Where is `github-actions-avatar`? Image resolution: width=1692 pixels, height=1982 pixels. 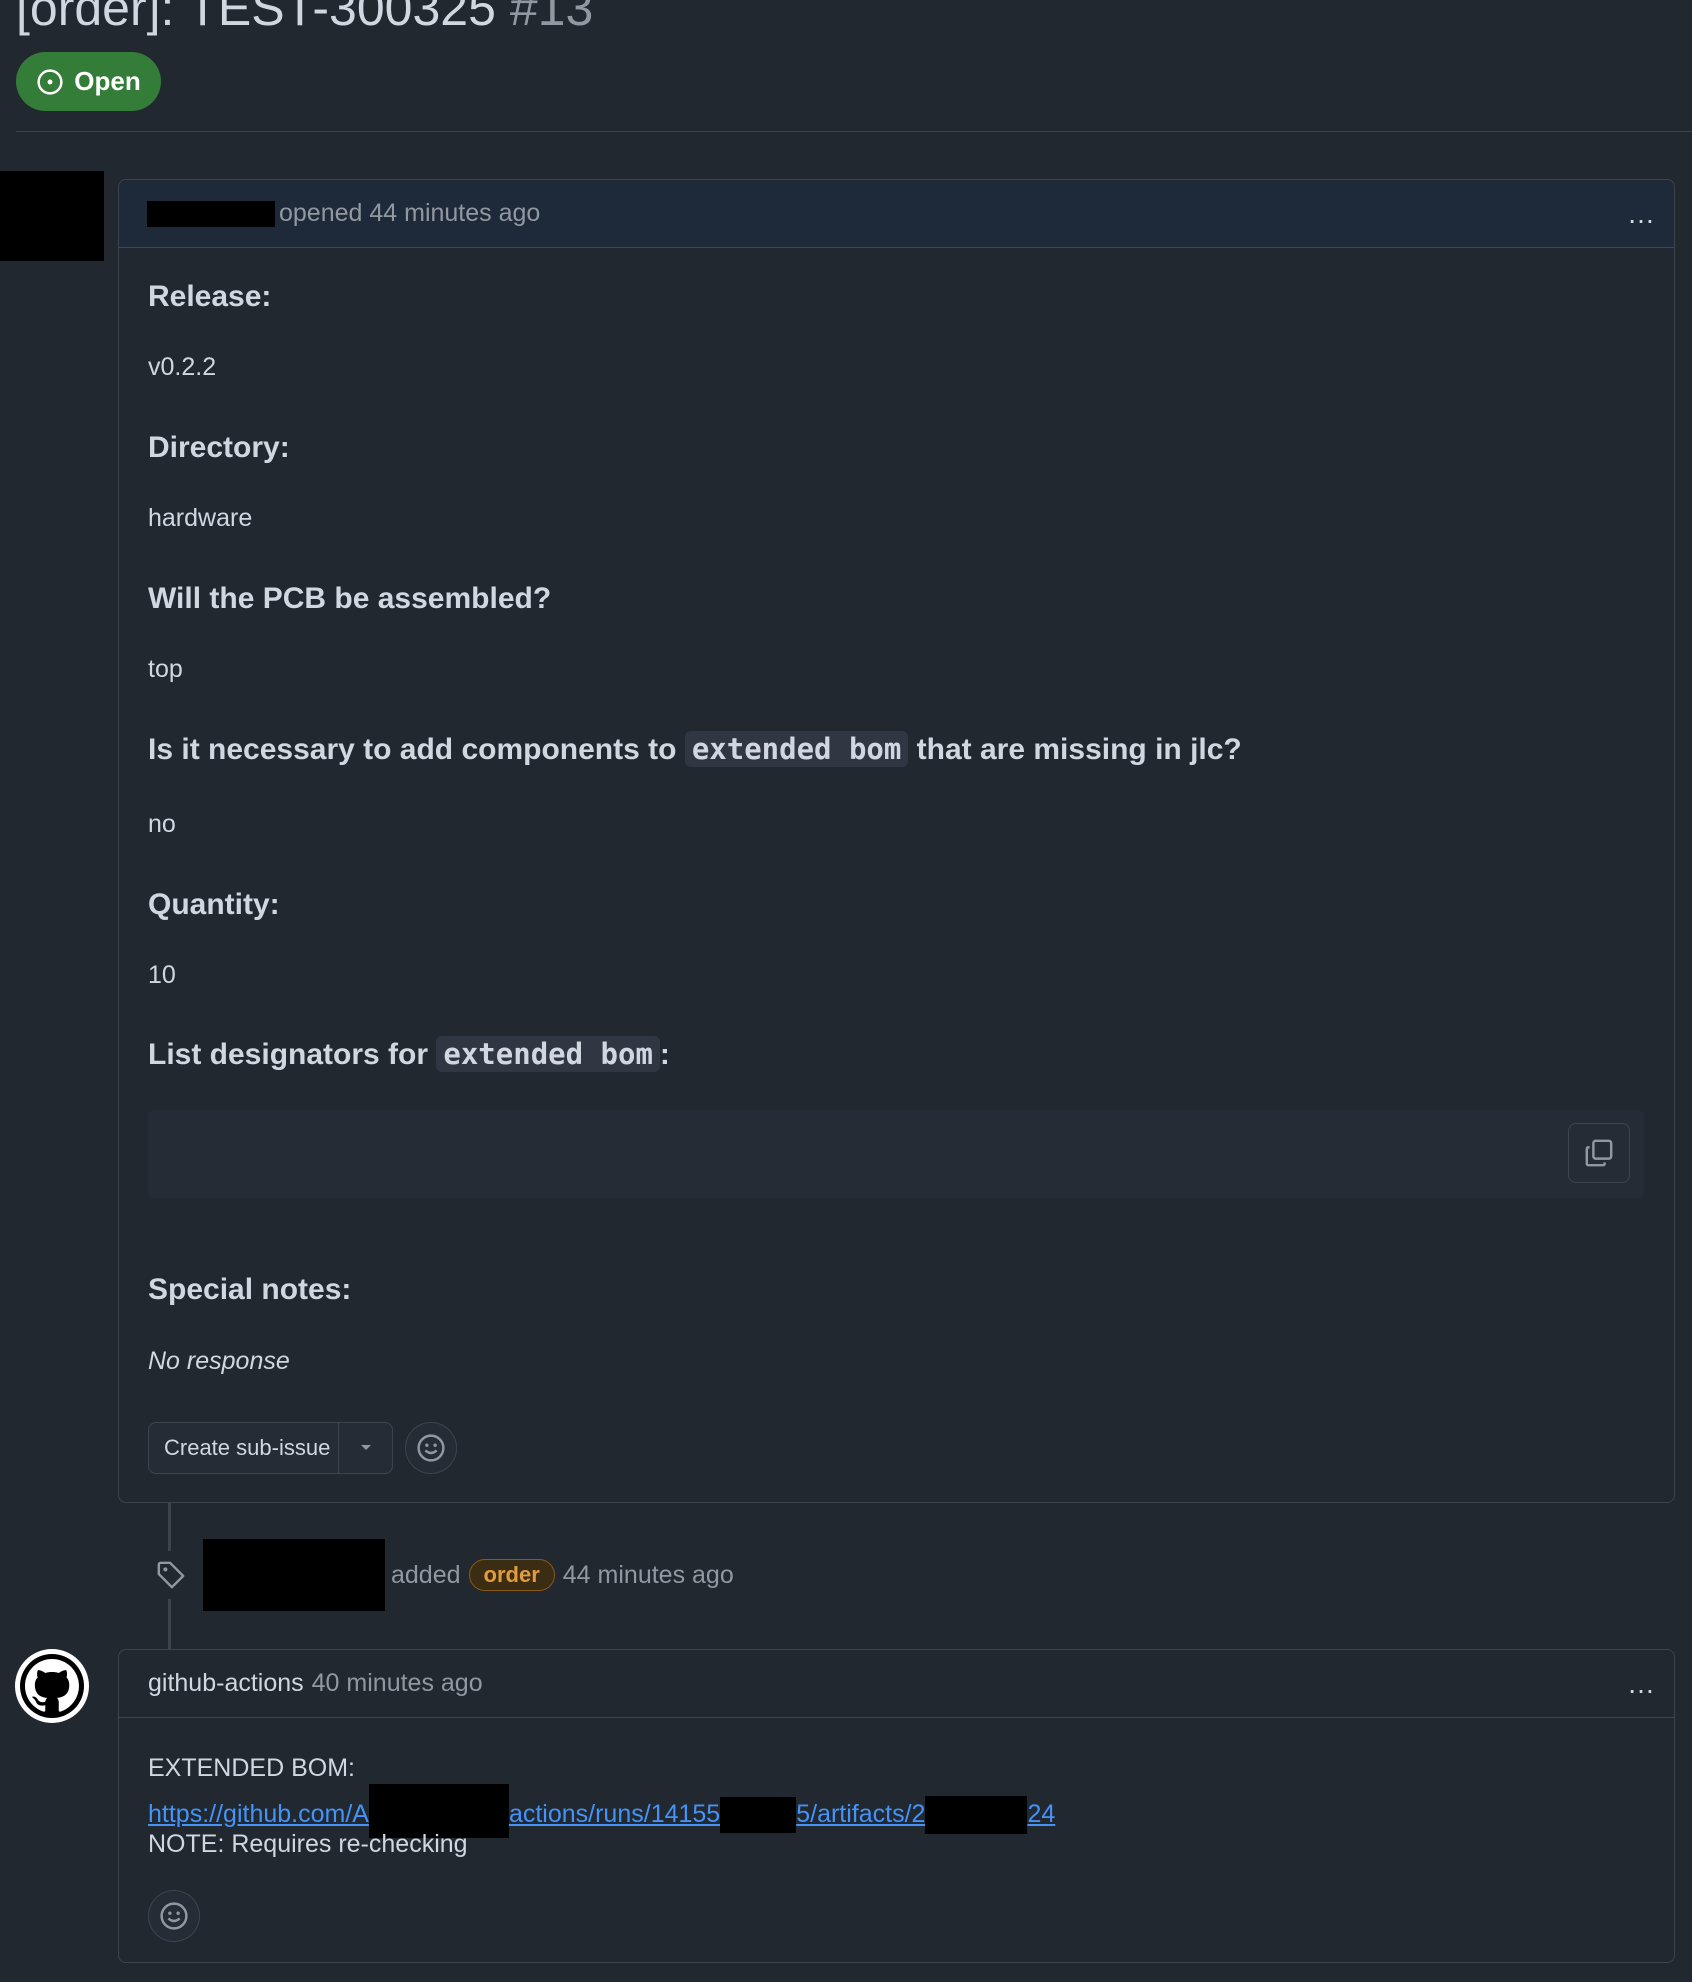 github-actions-avatar is located at coordinates (52, 1686).